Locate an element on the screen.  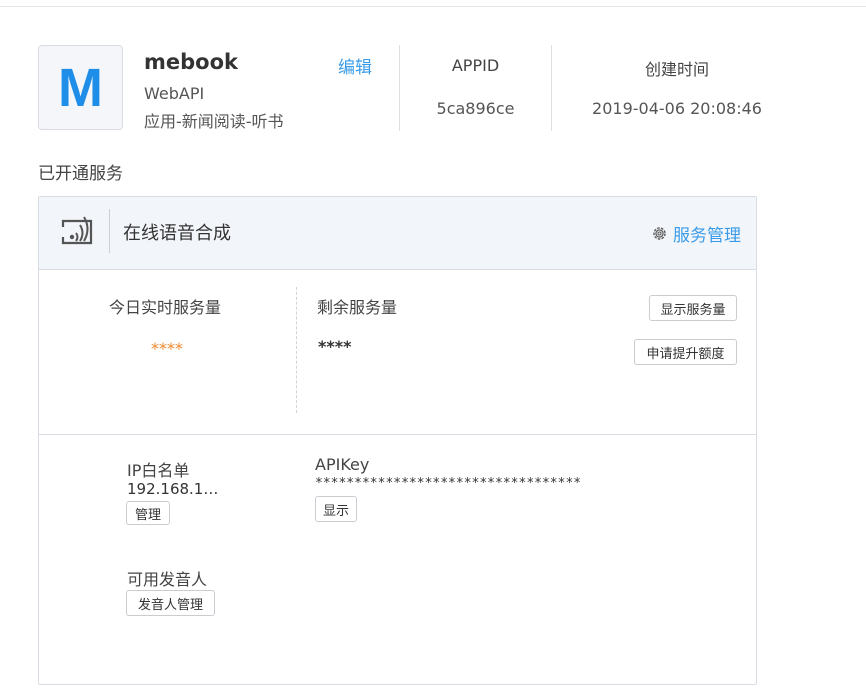
available-voices-label: 可用发音人 is located at coordinates (167, 579).